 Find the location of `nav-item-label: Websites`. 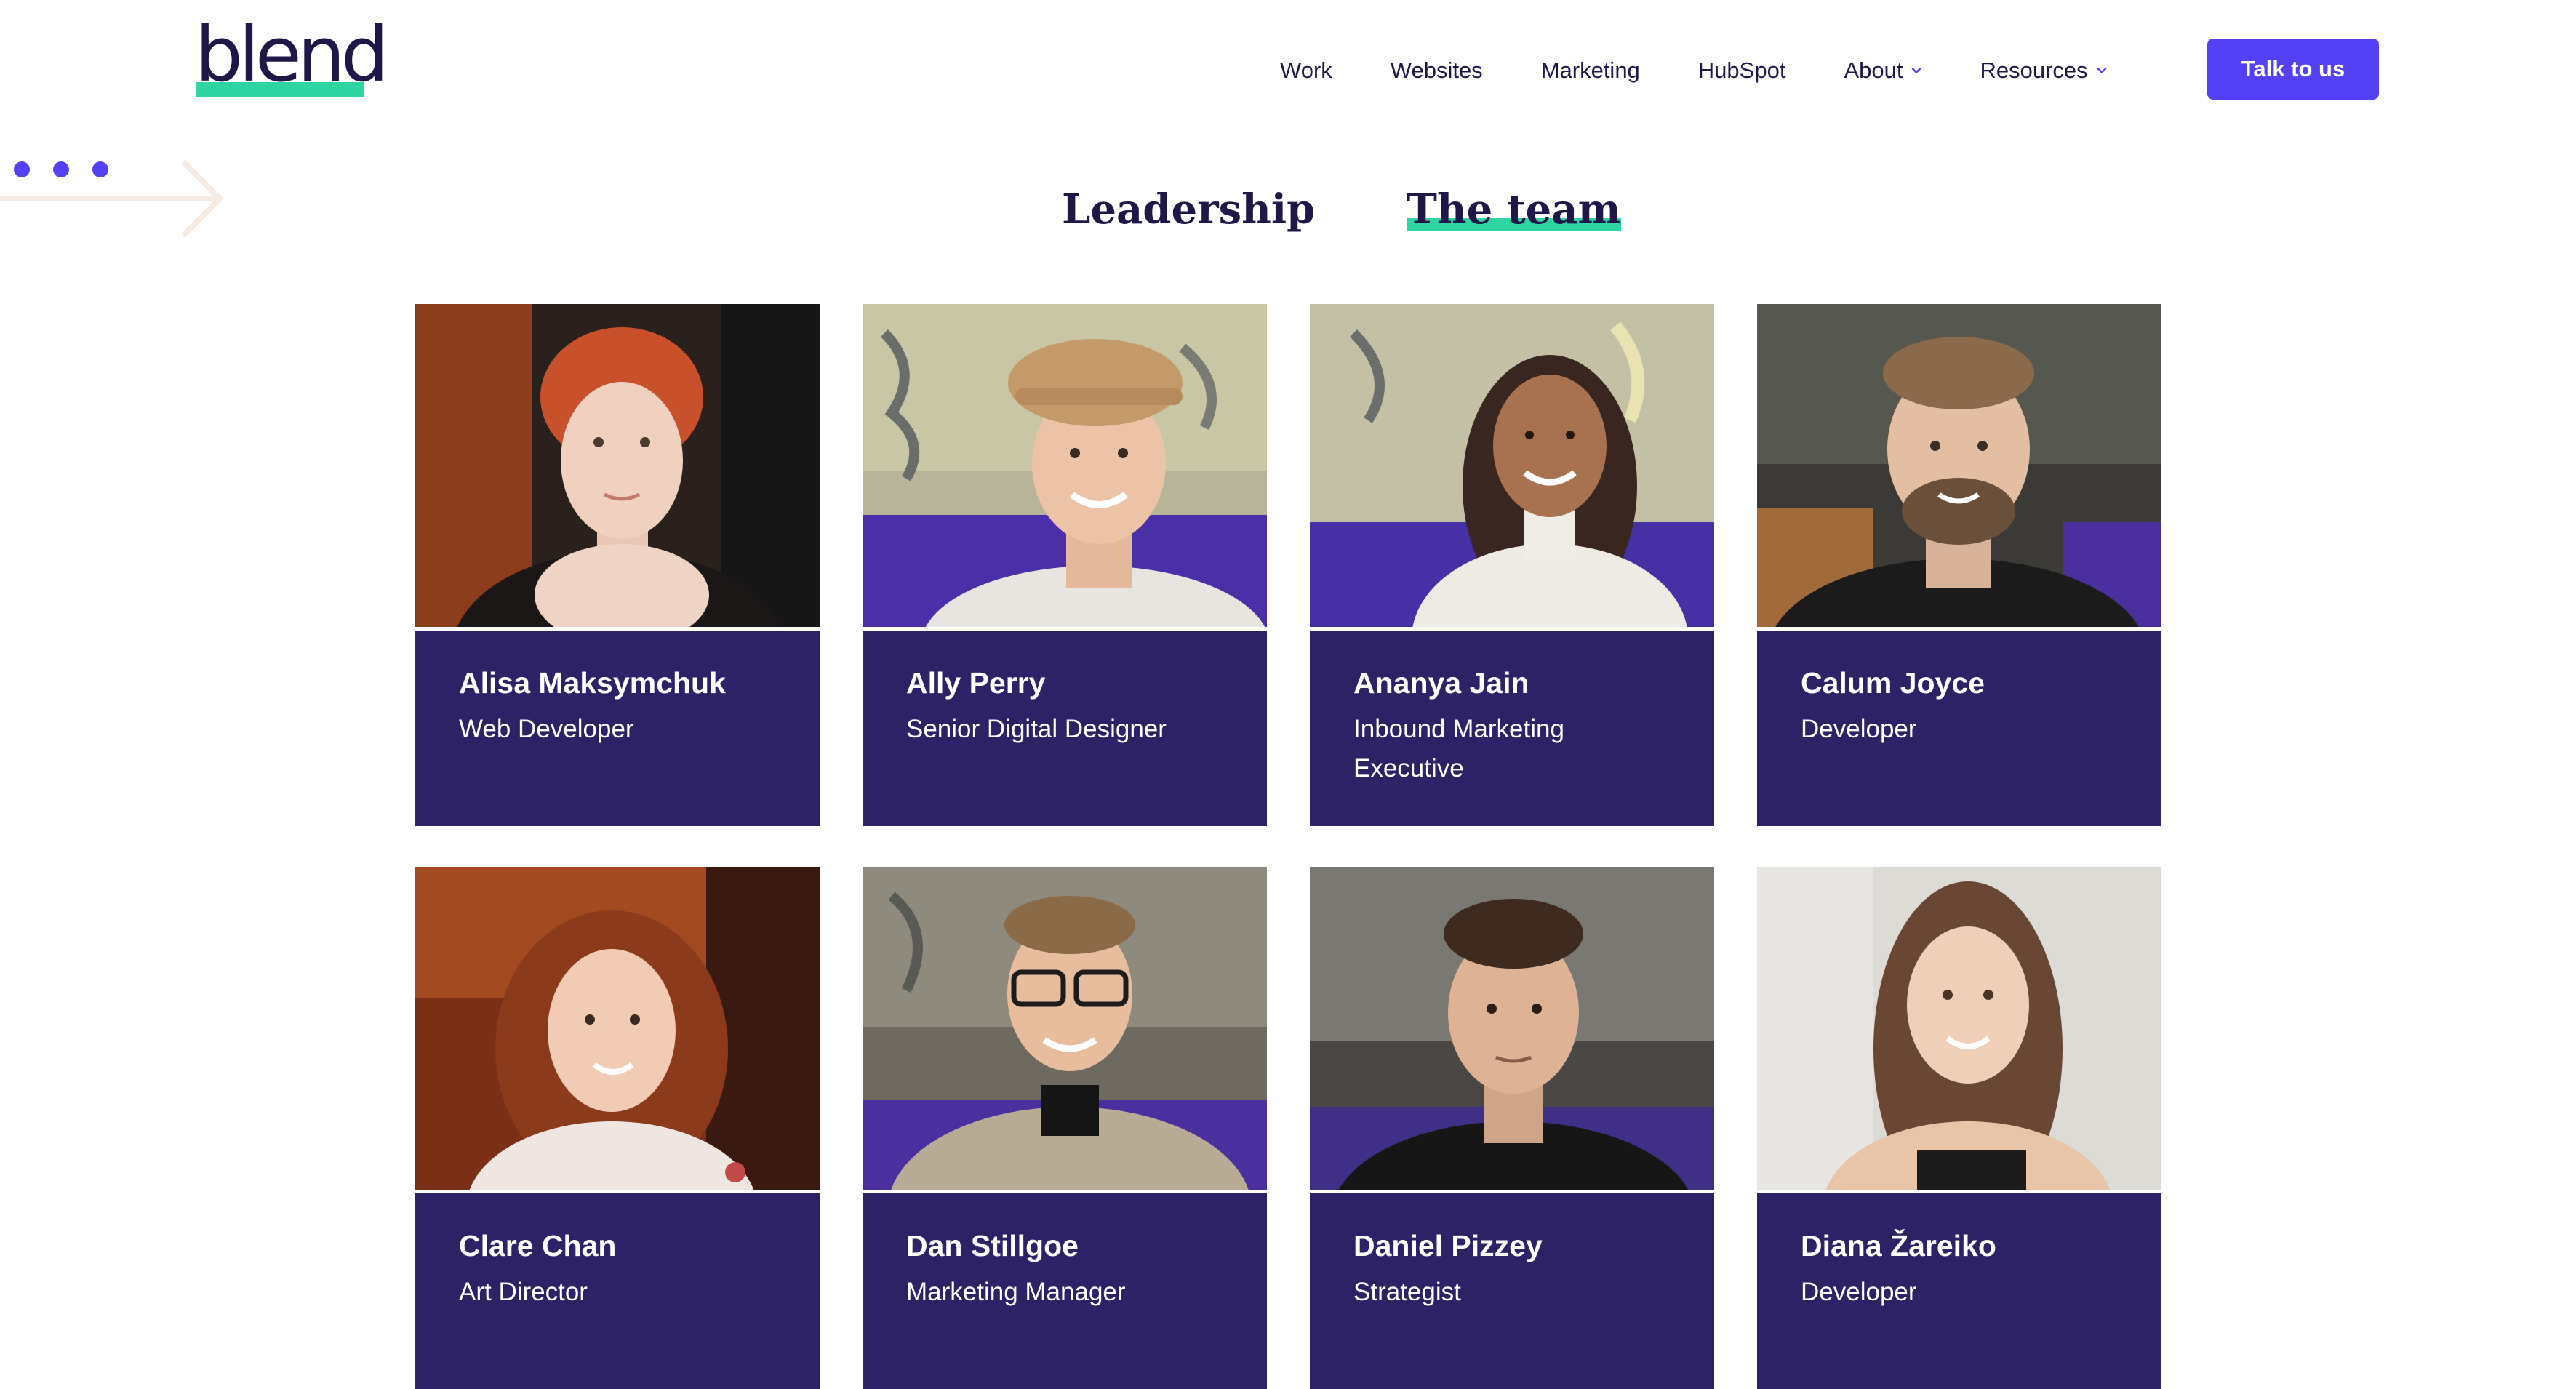

nav-item-label: Websites is located at coordinates (1436, 70).